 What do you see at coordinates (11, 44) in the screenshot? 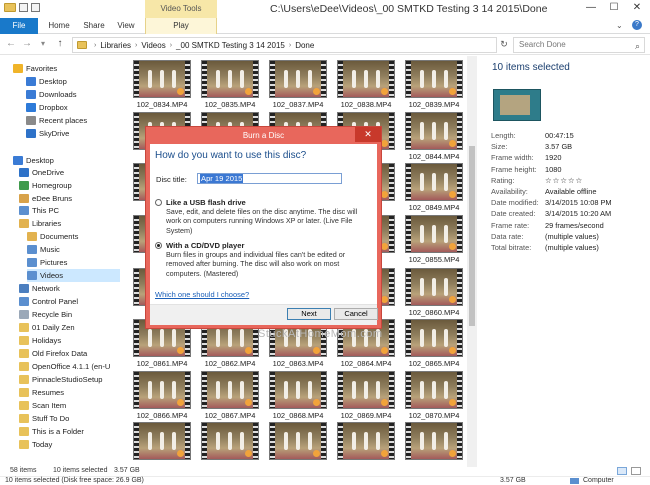
I see `back-button: ←` at bounding box center [11, 44].